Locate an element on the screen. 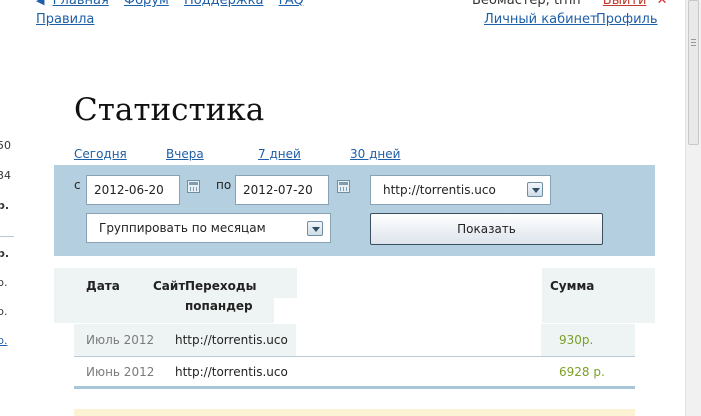 The width and height of the screenshot is (701, 416). site-select: http://torrentis.uco is located at coordinates (460, 190).